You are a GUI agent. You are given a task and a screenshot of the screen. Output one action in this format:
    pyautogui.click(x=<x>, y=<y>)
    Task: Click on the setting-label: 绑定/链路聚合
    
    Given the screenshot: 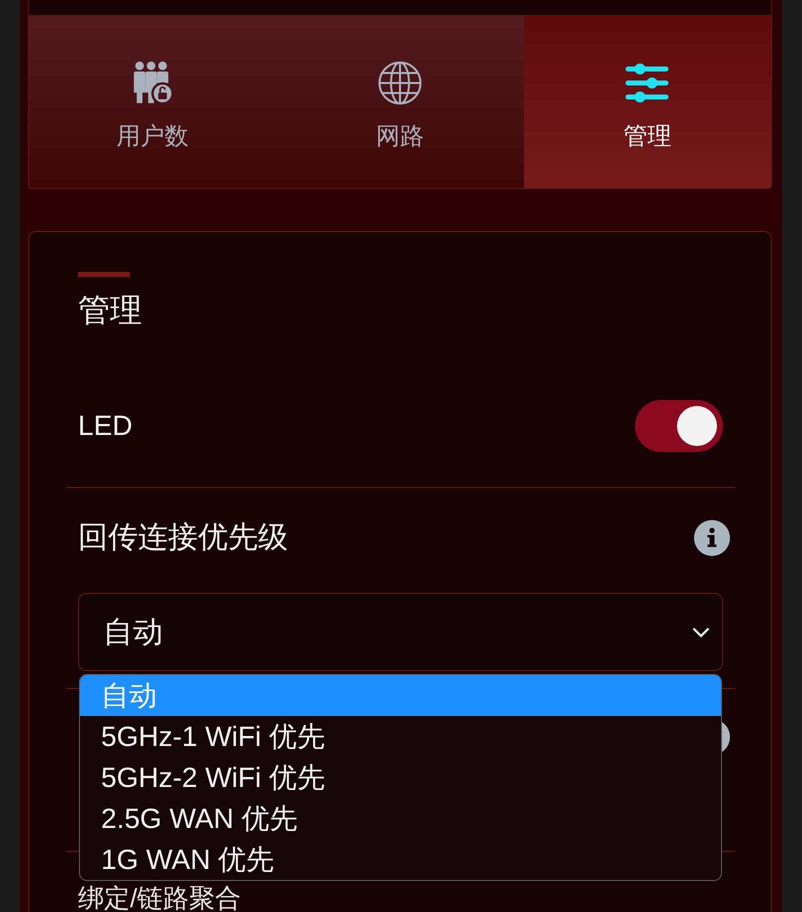 What is the action you would take?
    pyautogui.click(x=160, y=898)
    